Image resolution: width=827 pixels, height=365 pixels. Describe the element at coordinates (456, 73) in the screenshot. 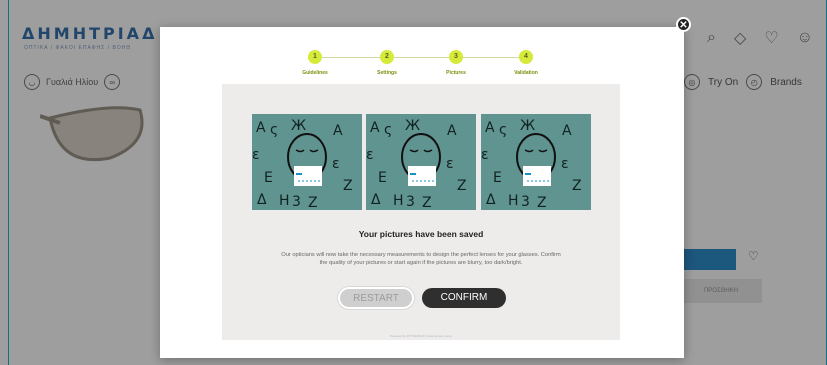

I see `step-label: Pictures` at that location.